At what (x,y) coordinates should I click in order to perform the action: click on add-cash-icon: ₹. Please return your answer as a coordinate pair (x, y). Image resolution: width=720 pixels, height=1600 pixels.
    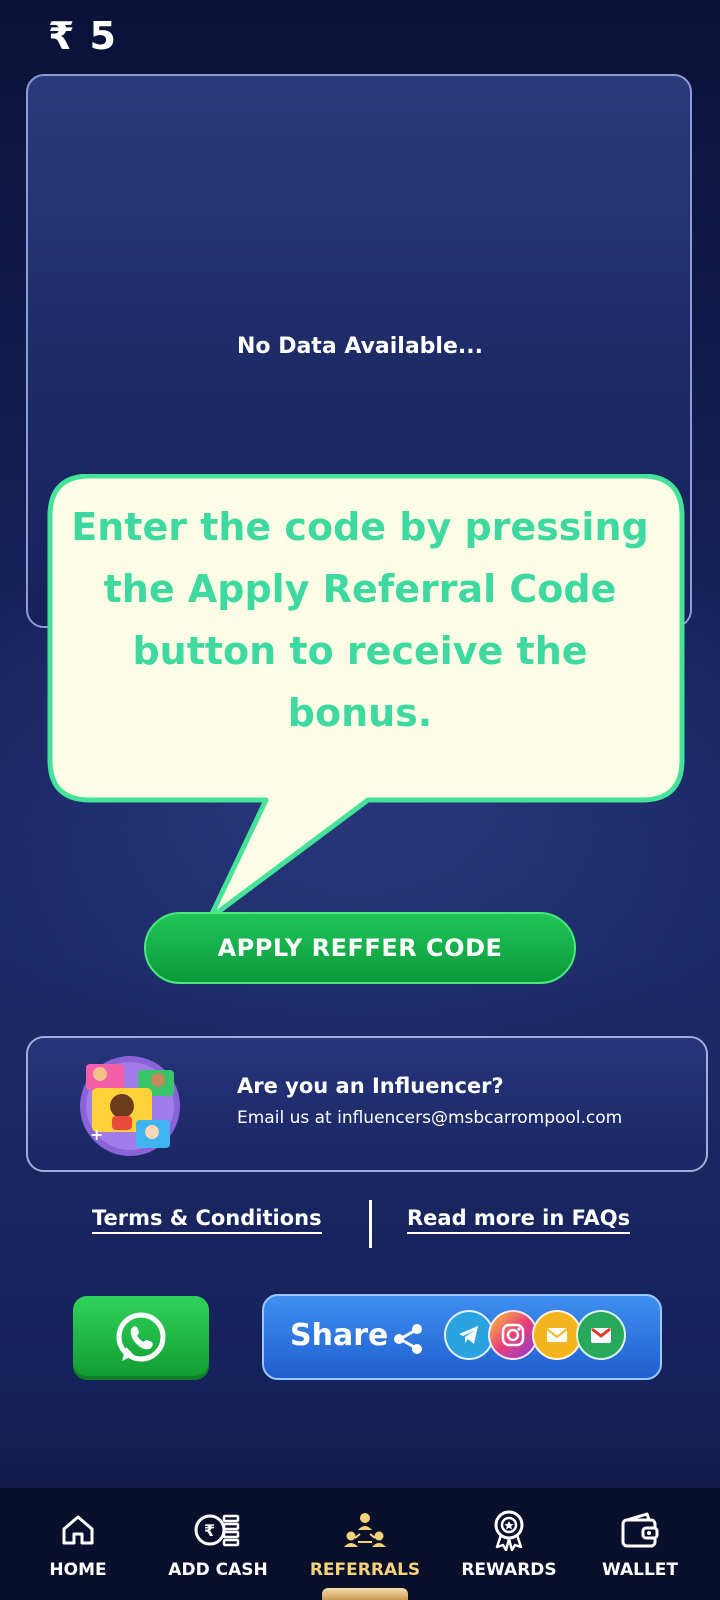
    Looking at the image, I should click on (217, 1530).